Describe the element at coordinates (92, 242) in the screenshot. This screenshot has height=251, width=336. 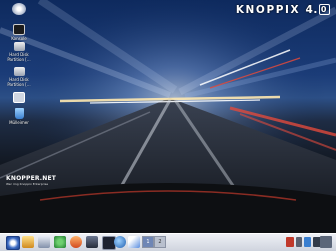
I see `monitor-icon` at that location.